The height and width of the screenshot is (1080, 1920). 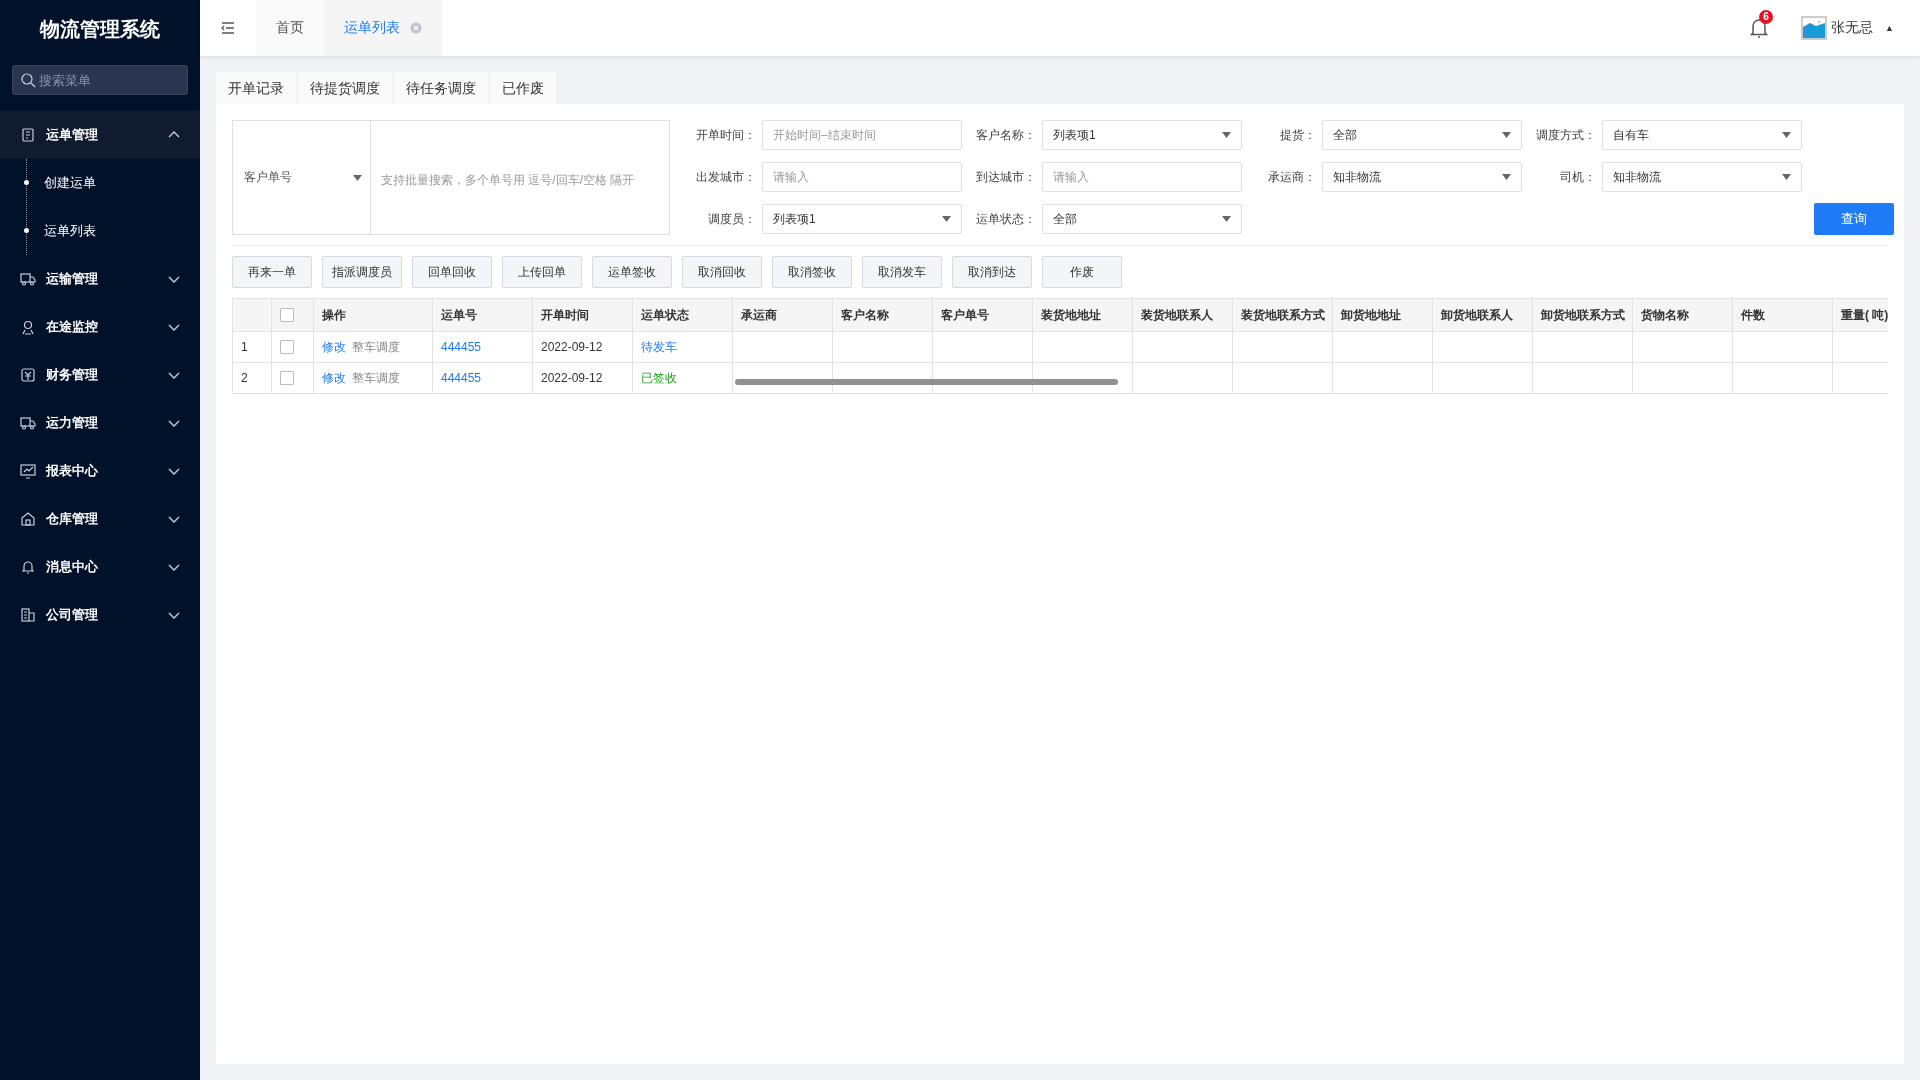 What do you see at coordinates (982, 315) in the screenshot?
I see `column-header: 客户单号` at bounding box center [982, 315].